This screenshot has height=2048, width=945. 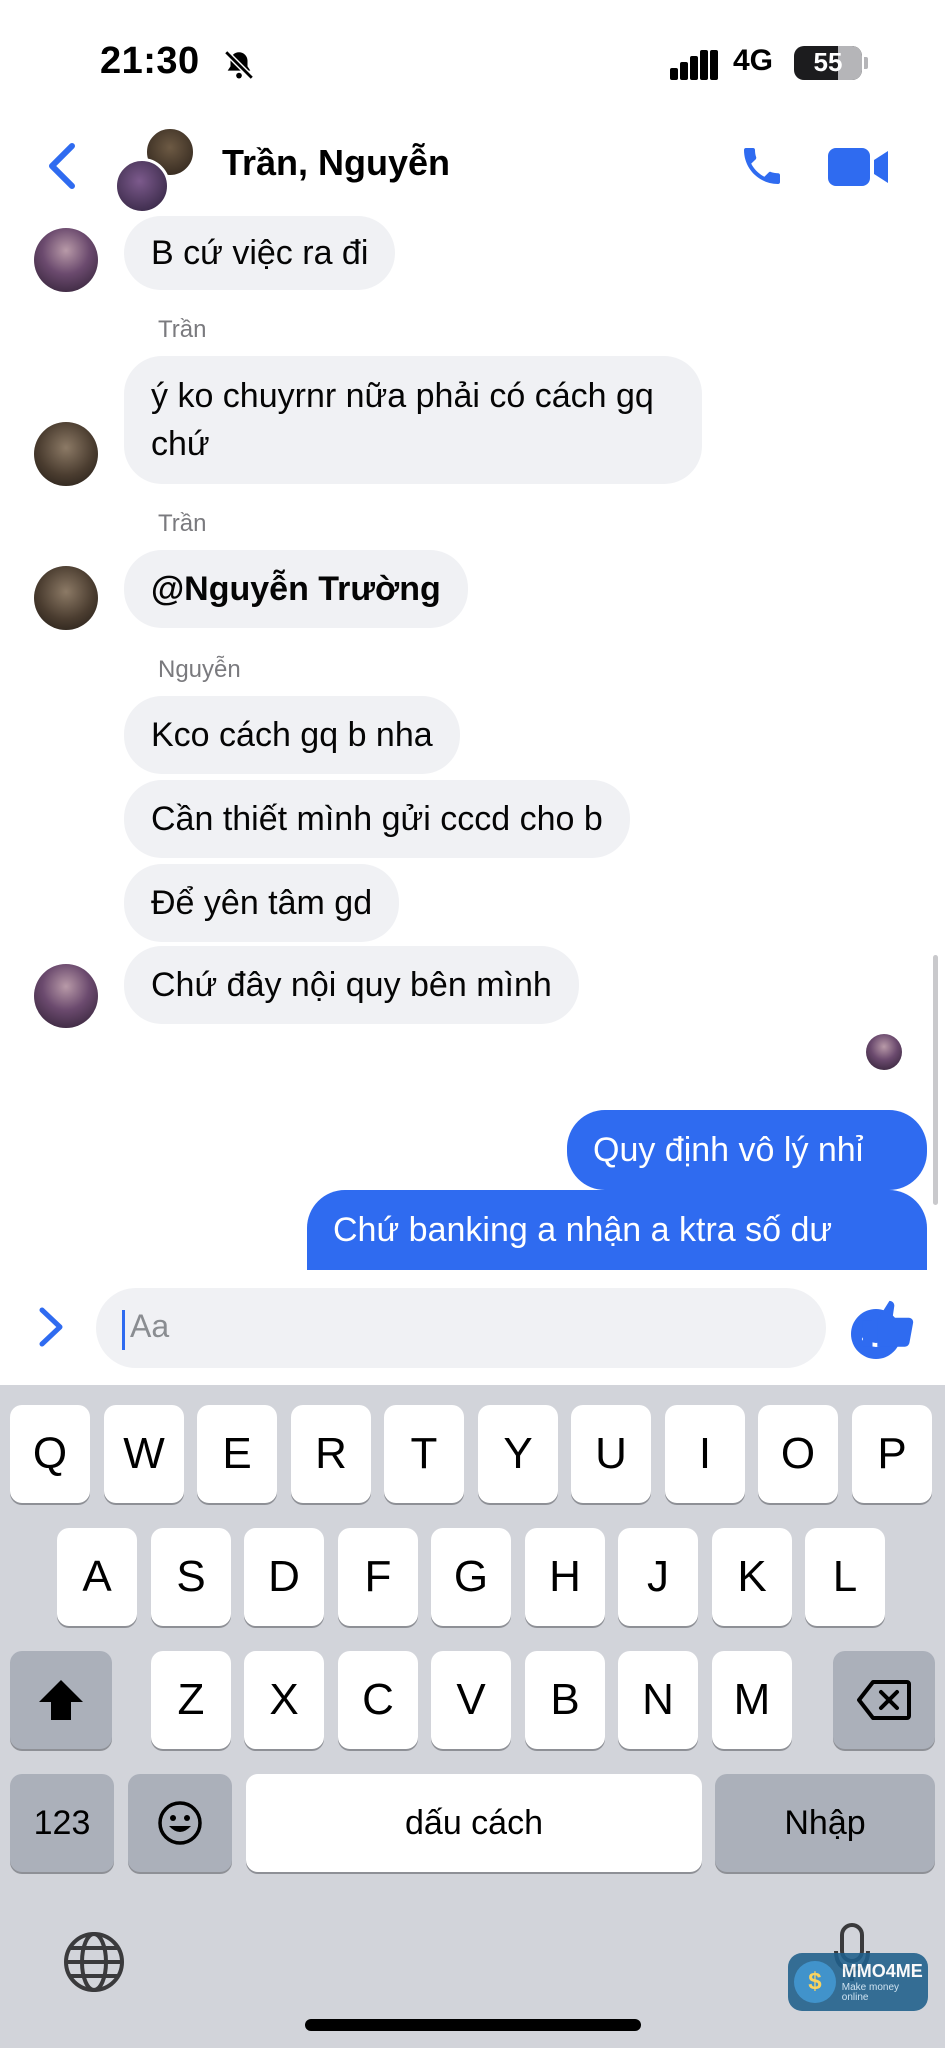 What do you see at coordinates (518, 1454) in the screenshot?
I see `key-y: Y` at bounding box center [518, 1454].